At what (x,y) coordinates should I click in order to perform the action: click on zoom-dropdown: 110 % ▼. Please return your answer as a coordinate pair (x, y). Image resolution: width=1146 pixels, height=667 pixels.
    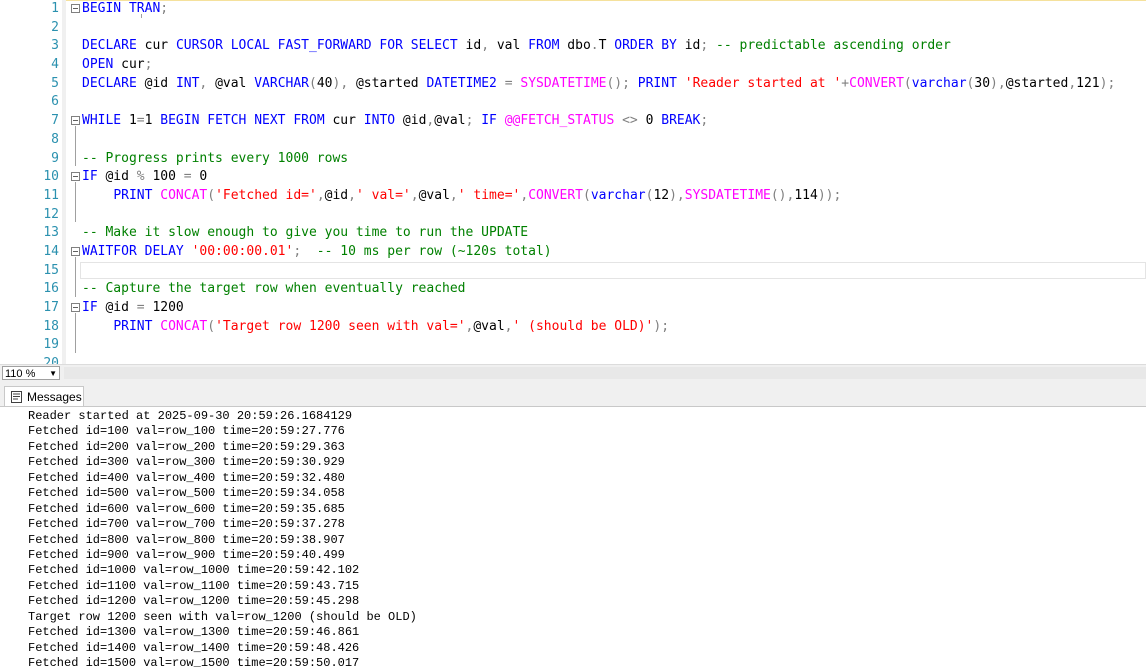
    Looking at the image, I should click on (31, 373).